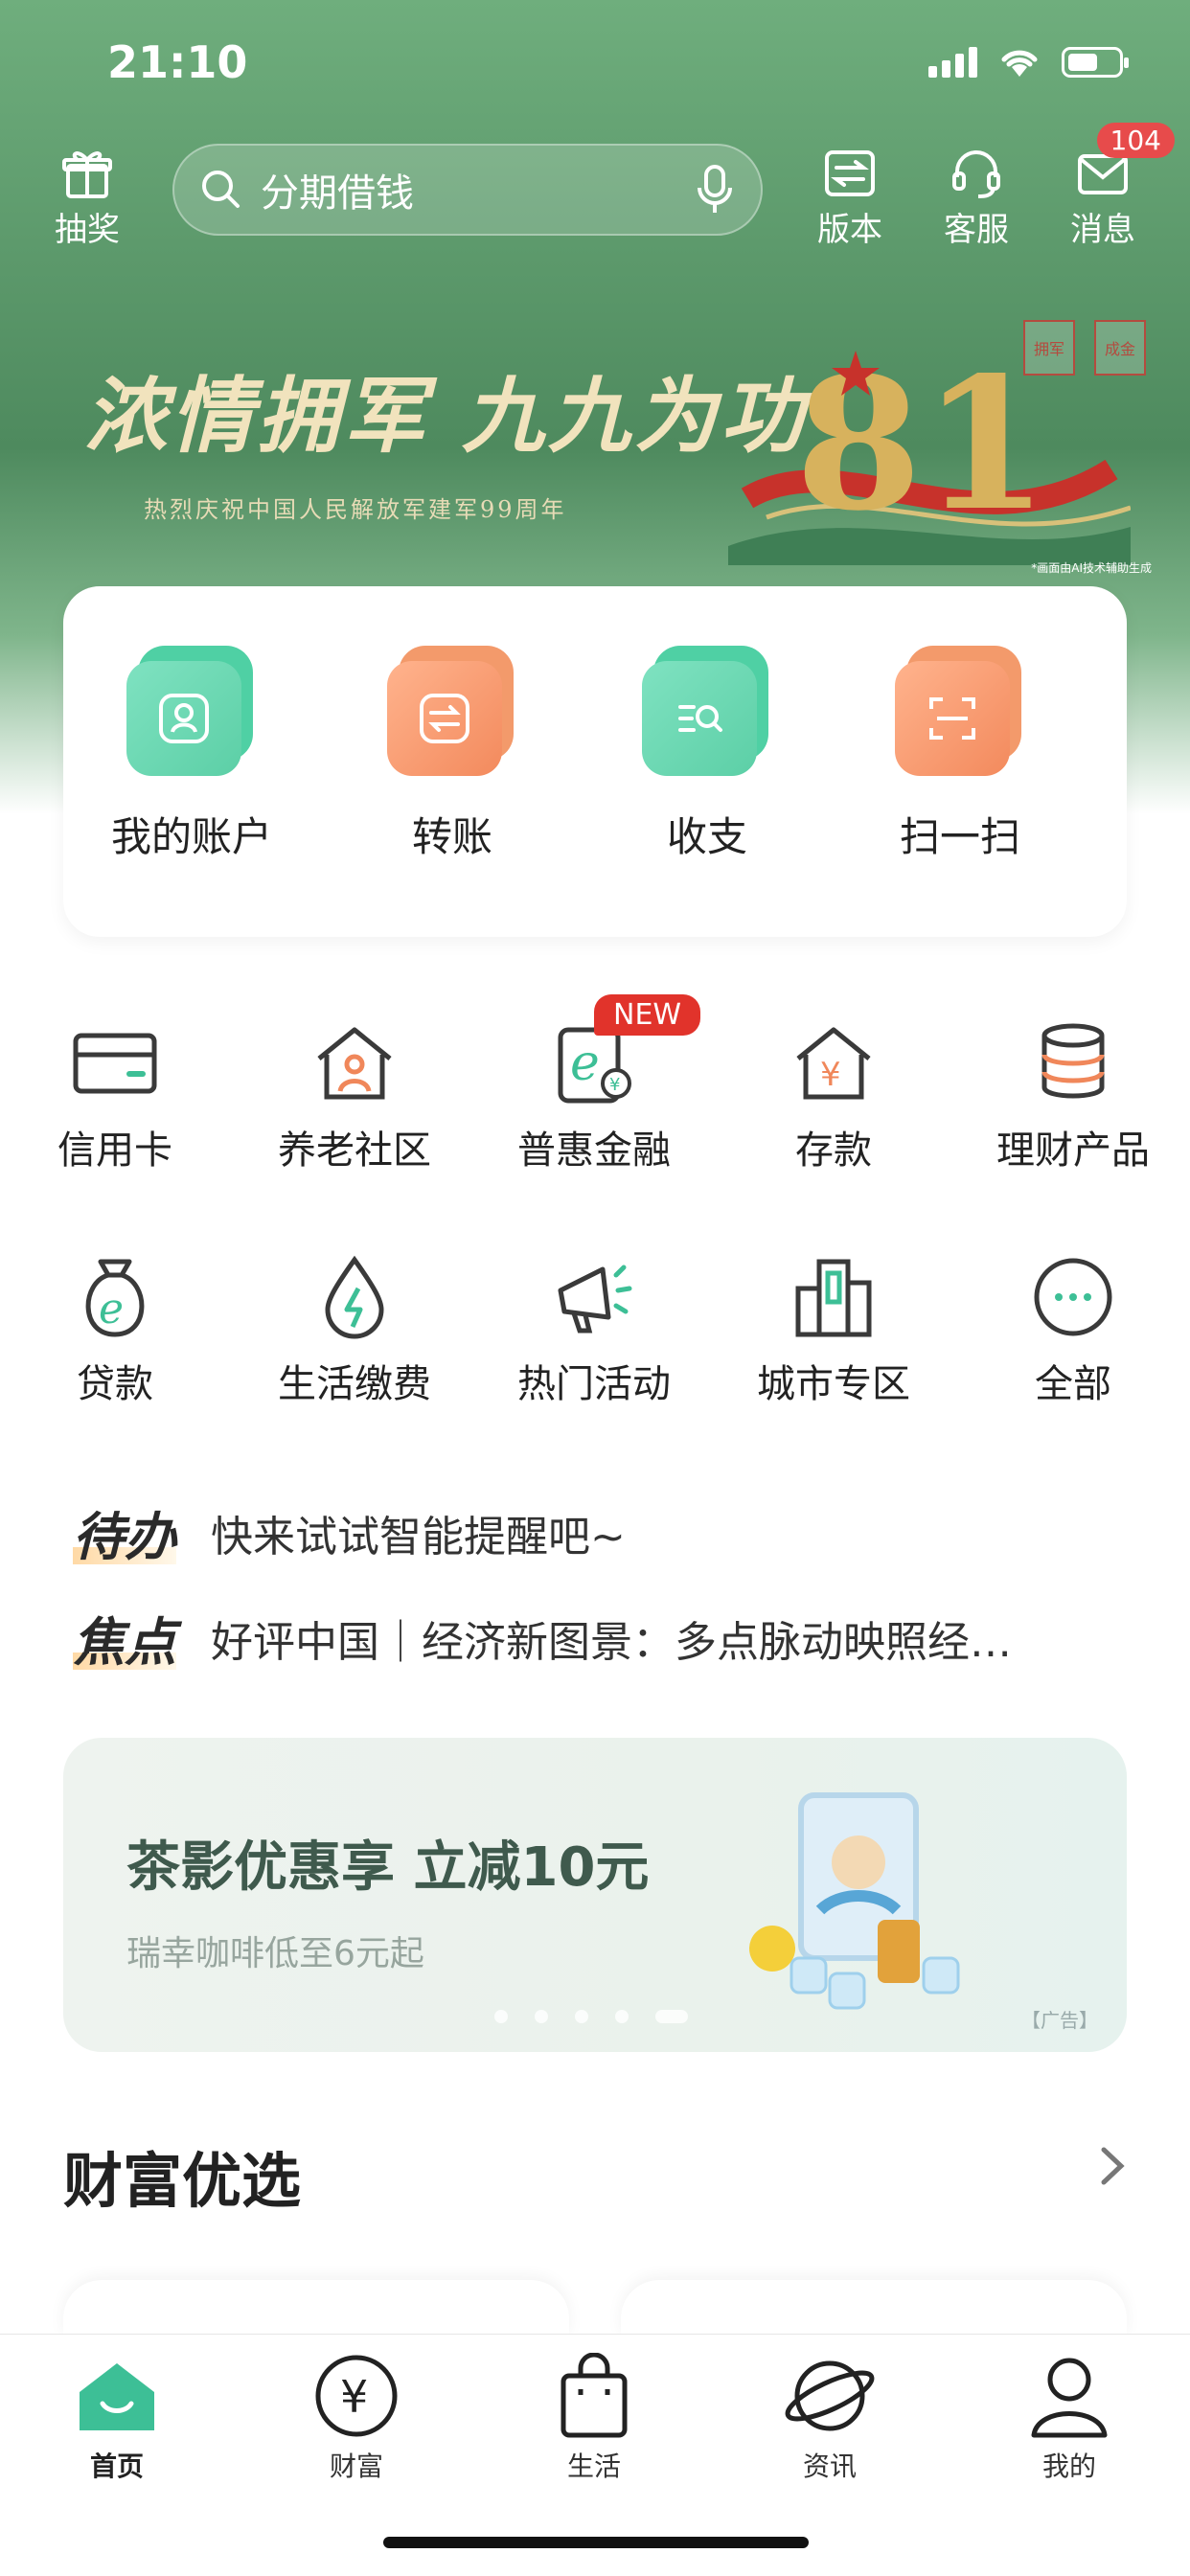 The width and height of the screenshot is (1190, 2576). I want to click on ad-subtitle: 瑞幸咖啡低至6元起, so click(275, 1954).